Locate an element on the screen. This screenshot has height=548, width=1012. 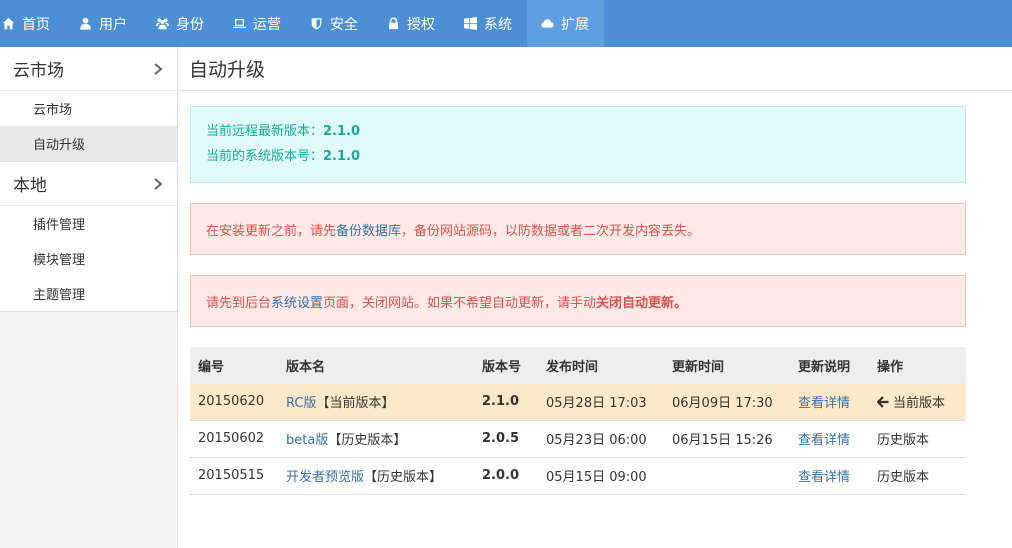
warning-text: ，备份网站源码，以防数据或者二次开发内容丢失。 is located at coordinates (551, 231).